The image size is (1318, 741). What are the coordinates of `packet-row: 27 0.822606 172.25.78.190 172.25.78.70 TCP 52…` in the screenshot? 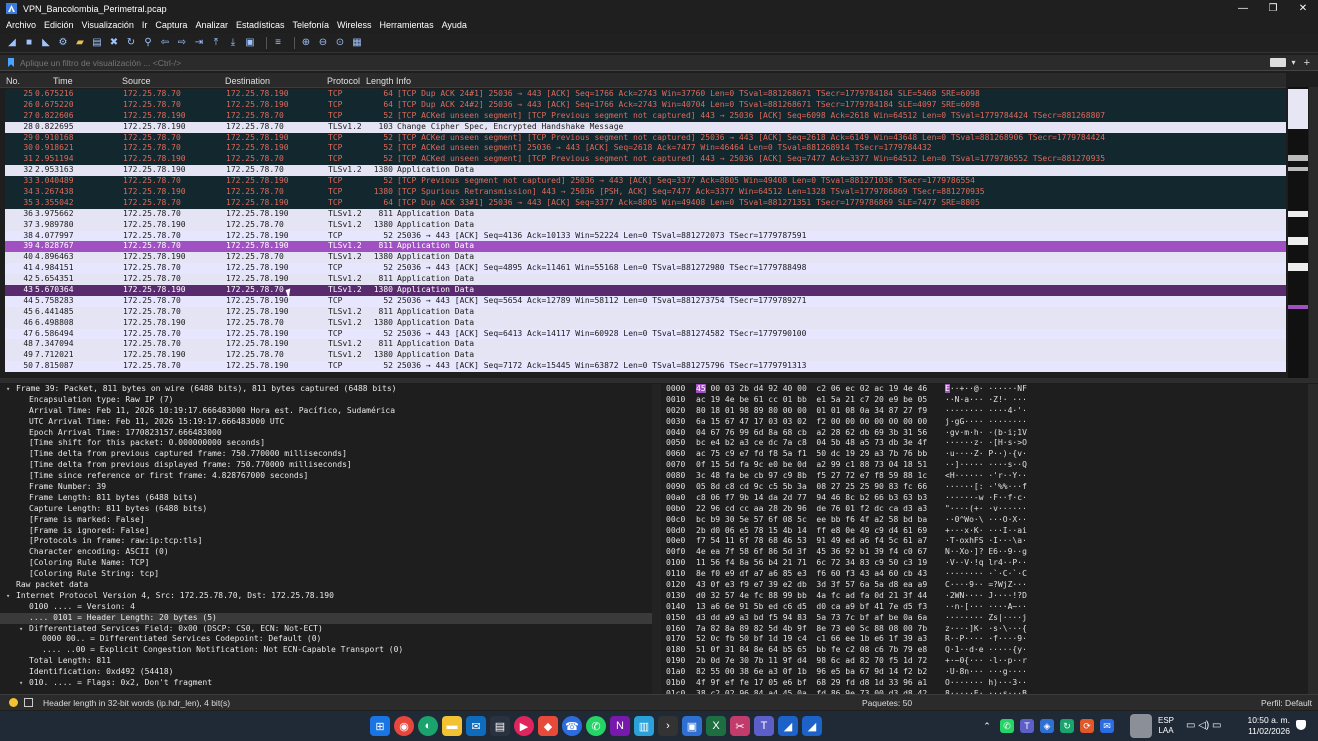 It's located at (645, 116).